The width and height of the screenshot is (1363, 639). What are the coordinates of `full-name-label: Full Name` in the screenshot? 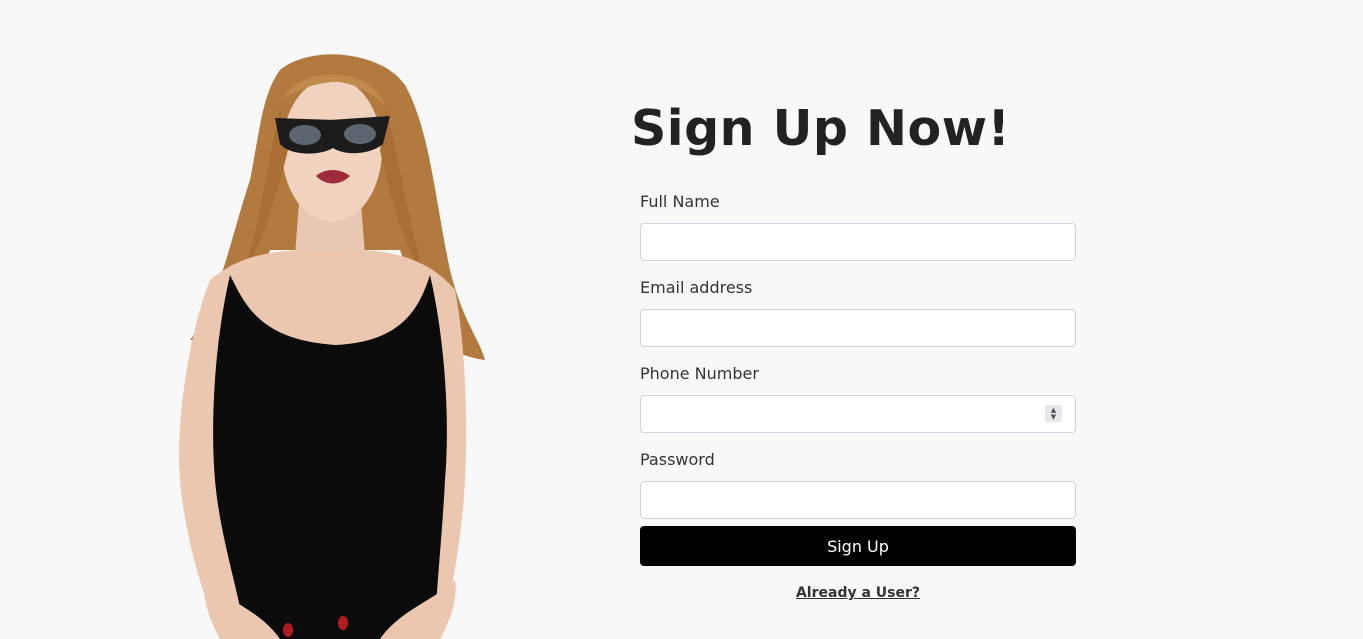 It's located at (680, 201).